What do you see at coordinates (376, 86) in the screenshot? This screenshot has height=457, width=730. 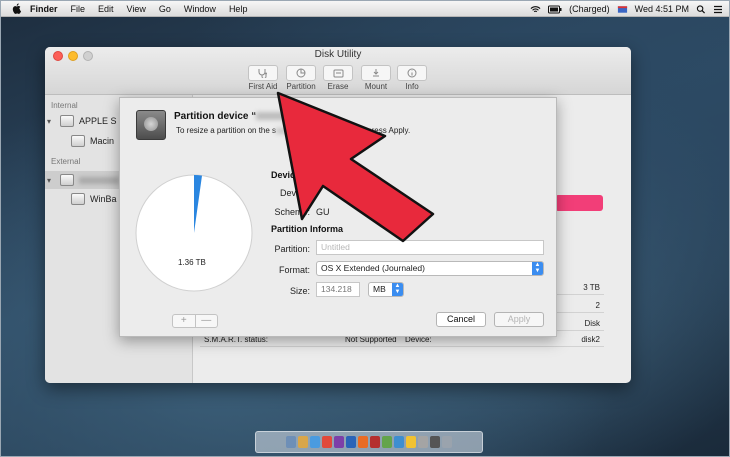 I see `mount-label: Mount` at bounding box center [376, 86].